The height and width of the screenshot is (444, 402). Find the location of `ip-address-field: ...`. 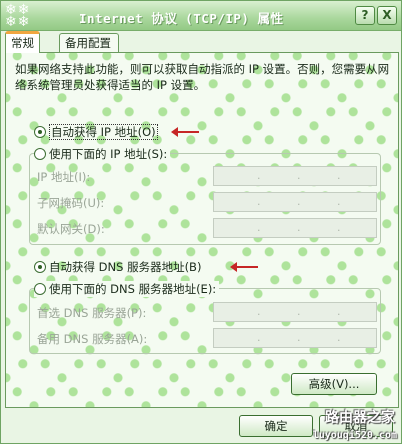

ip-address-field: ... is located at coordinates (295, 176).